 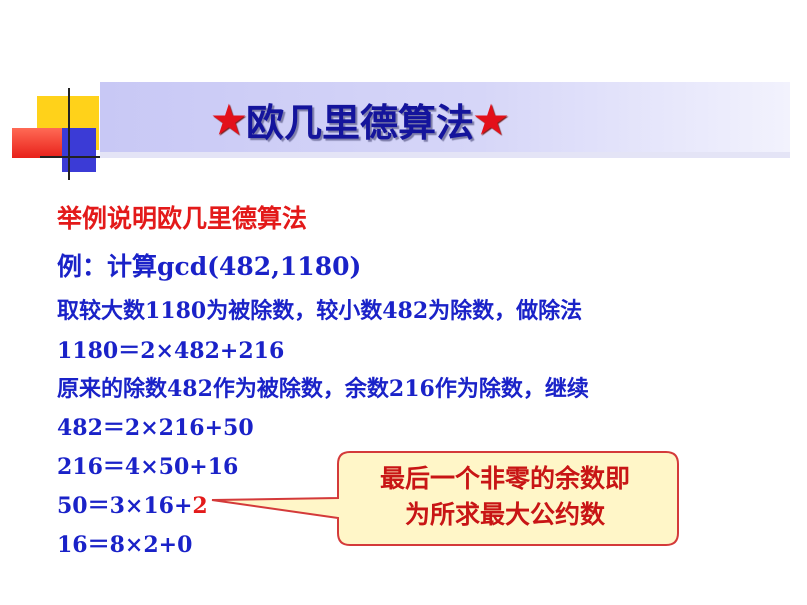 I want to click on equation-3: 216＝4×50+16, so click(x=148, y=467).